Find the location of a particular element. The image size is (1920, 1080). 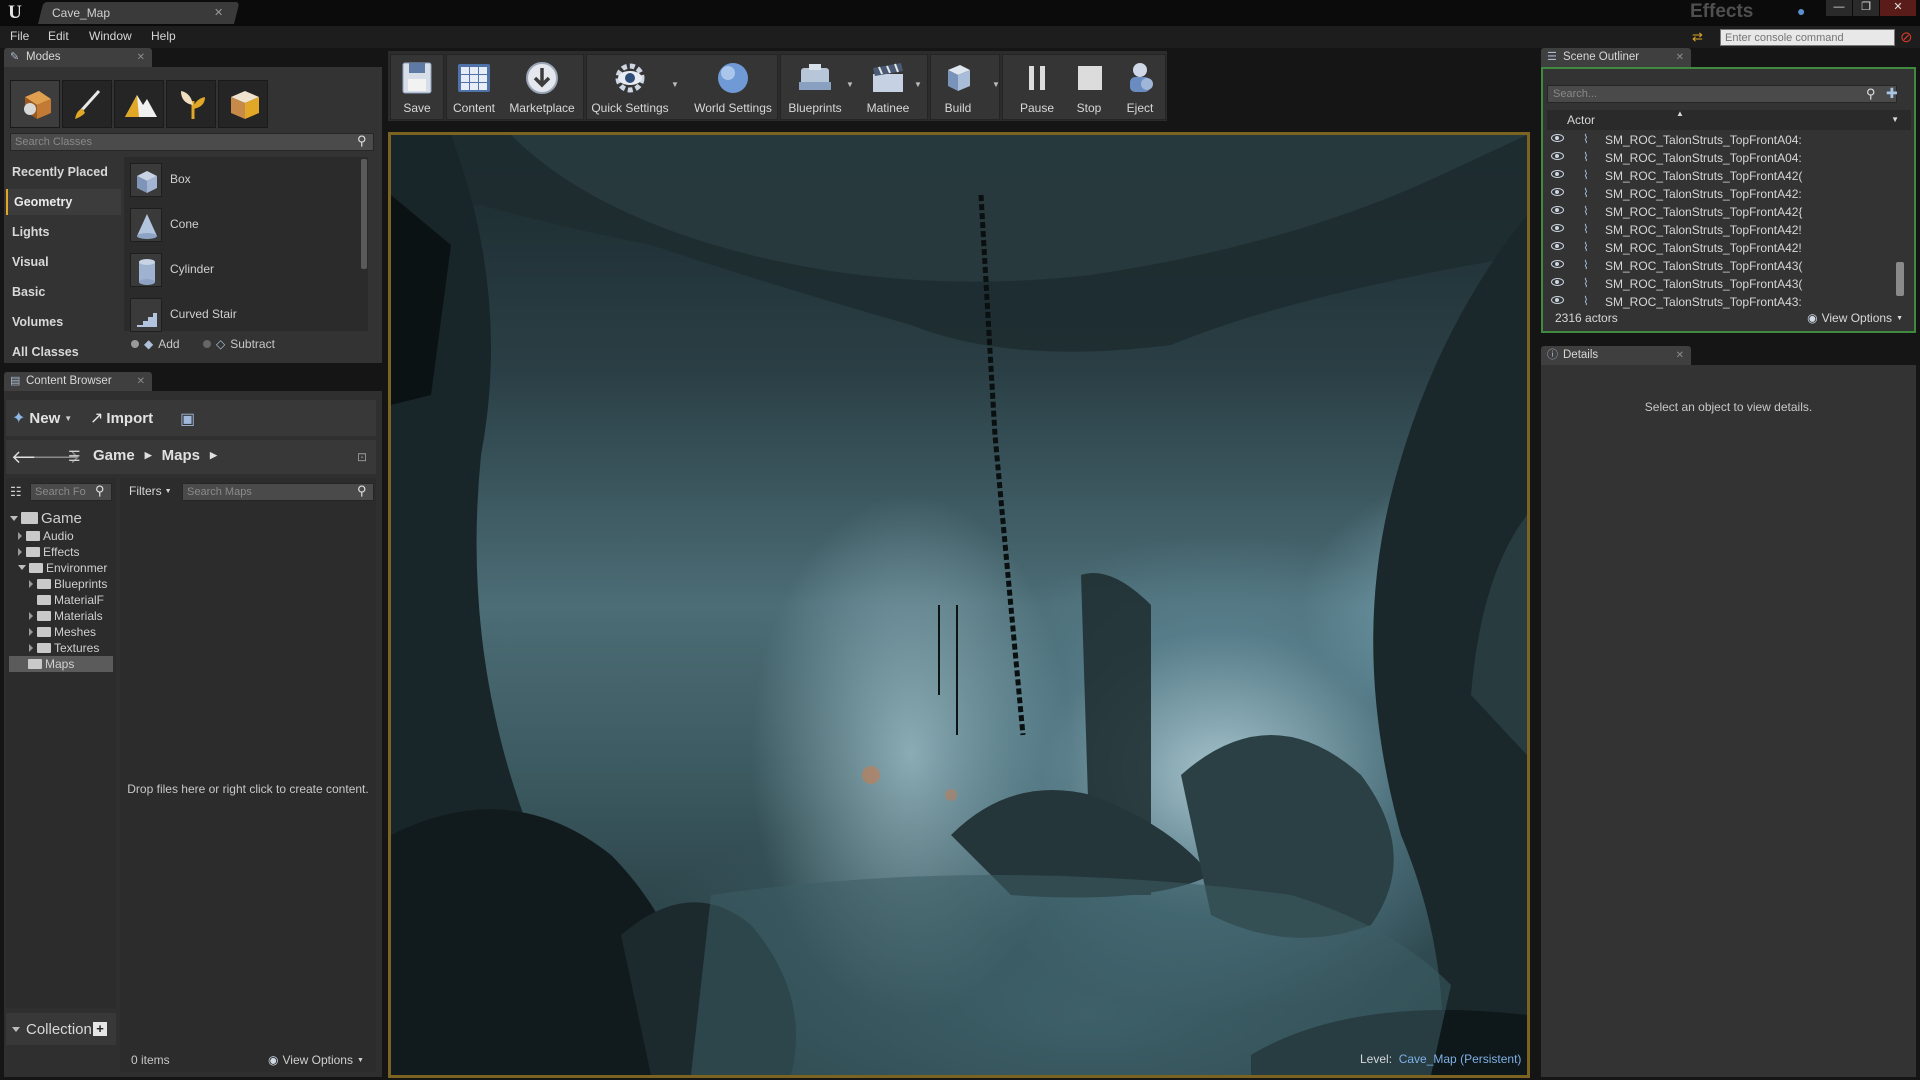

brush-subtract-option: ◇ Subtract is located at coordinates (239, 344).